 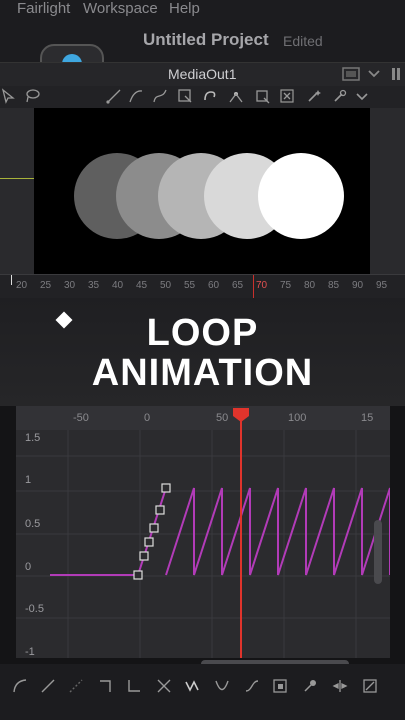 What do you see at coordinates (118, 285) in the screenshot?
I see `ruler-tick-label: 40` at bounding box center [118, 285].